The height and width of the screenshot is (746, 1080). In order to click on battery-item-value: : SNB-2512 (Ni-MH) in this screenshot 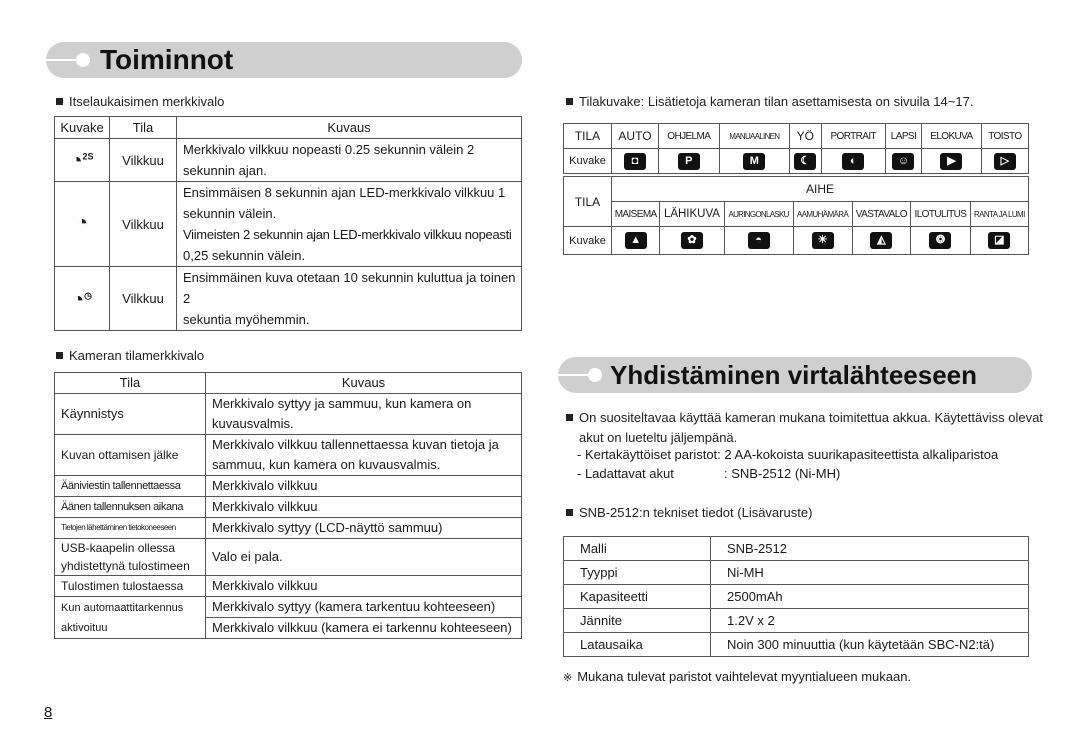, I will do `click(782, 473)`.